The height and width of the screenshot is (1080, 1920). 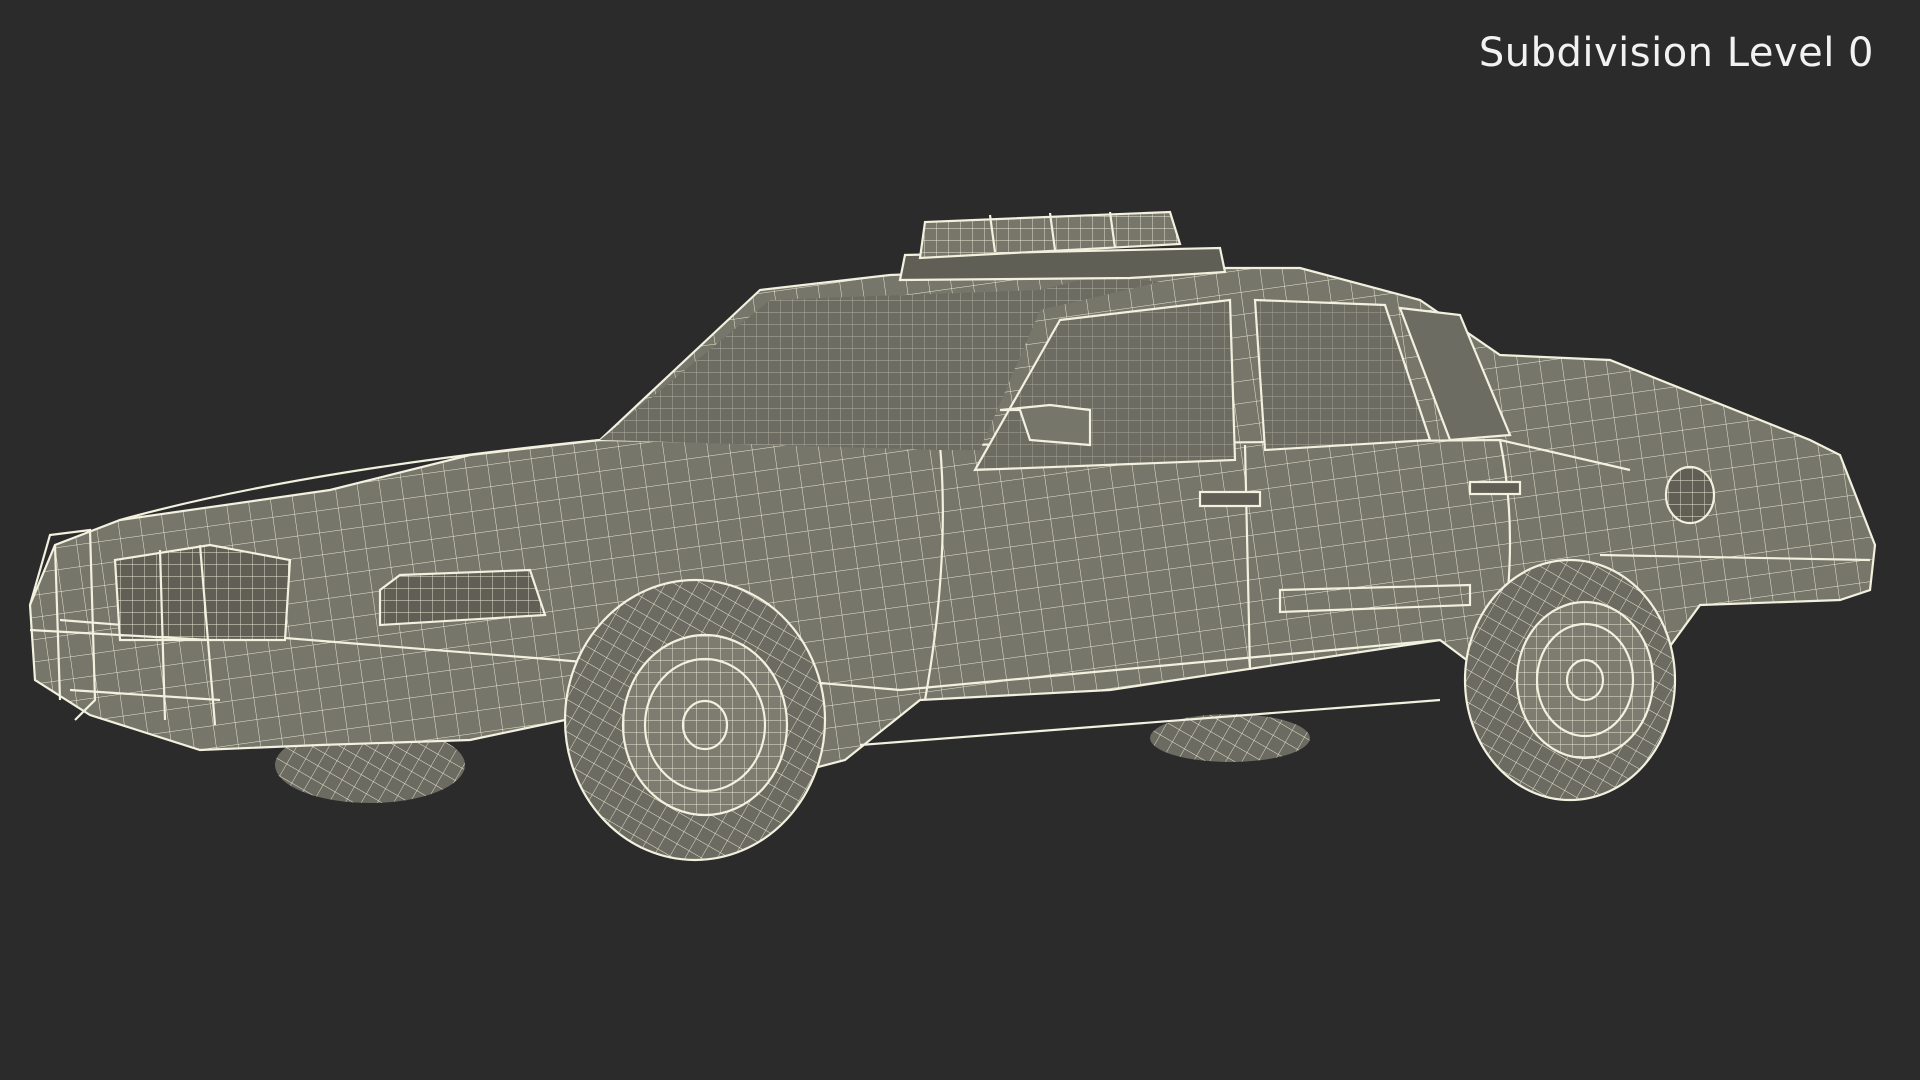 What do you see at coordinates (202, 592) in the screenshot?
I see `front-grille` at bounding box center [202, 592].